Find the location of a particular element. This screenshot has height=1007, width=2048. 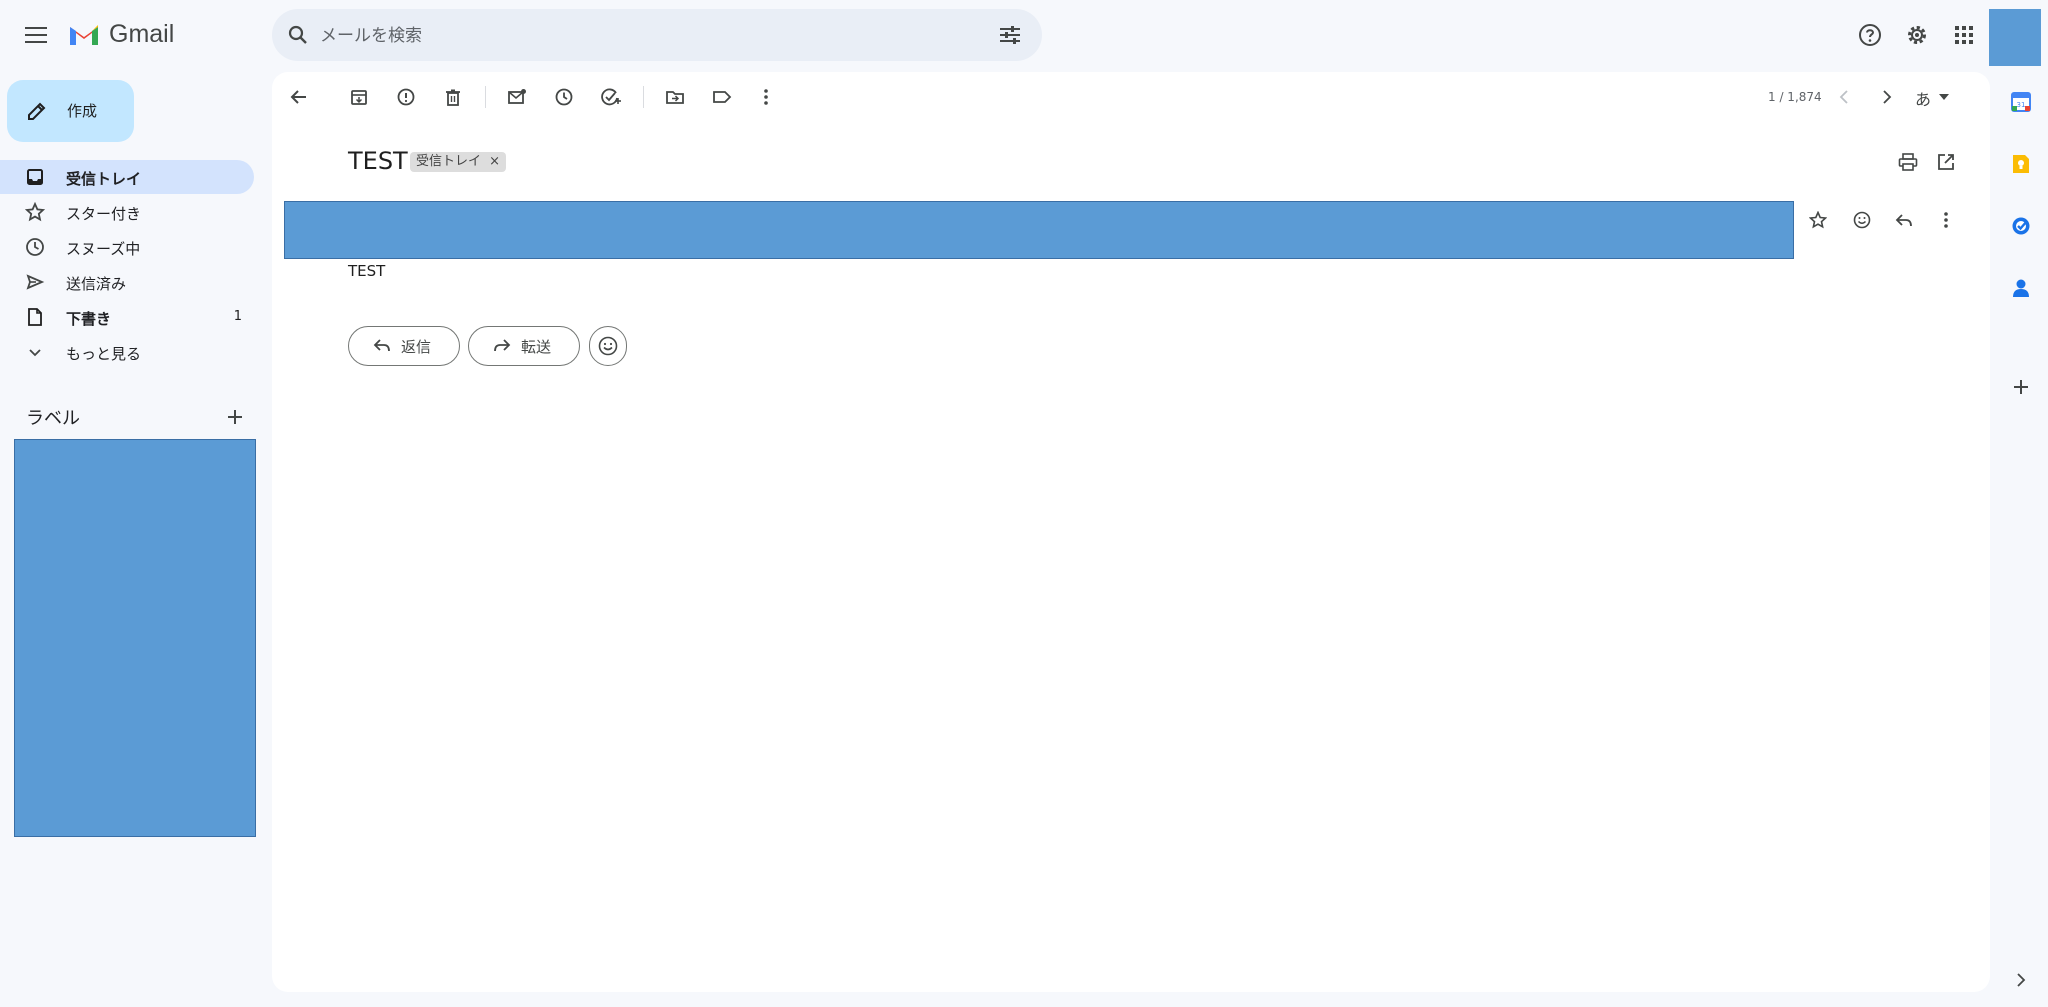

send-icon is located at coordinates (35, 282).